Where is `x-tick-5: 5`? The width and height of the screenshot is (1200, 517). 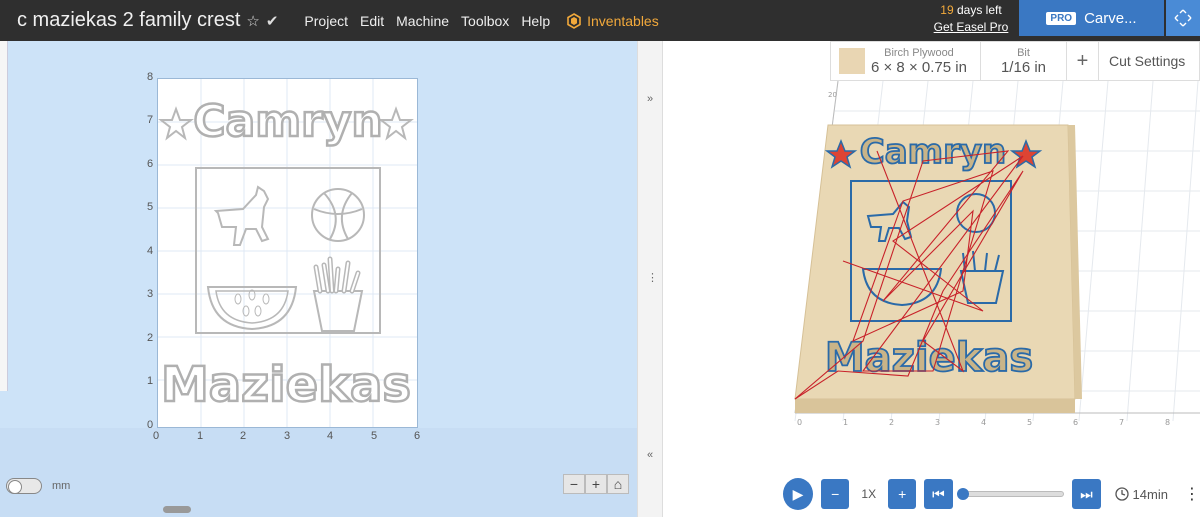 x-tick-5: 5 is located at coordinates (374, 436).